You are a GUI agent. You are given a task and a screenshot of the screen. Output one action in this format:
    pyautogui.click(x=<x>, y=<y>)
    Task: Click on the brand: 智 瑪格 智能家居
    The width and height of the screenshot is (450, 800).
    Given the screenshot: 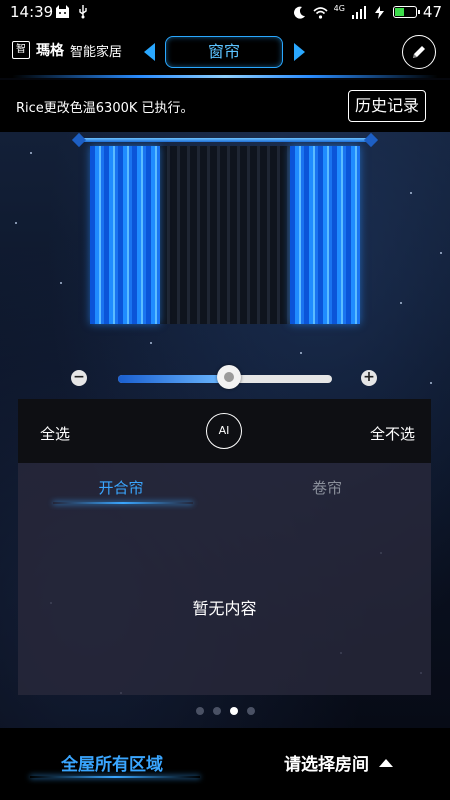 What is the action you would take?
    pyautogui.click(x=67, y=50)
    